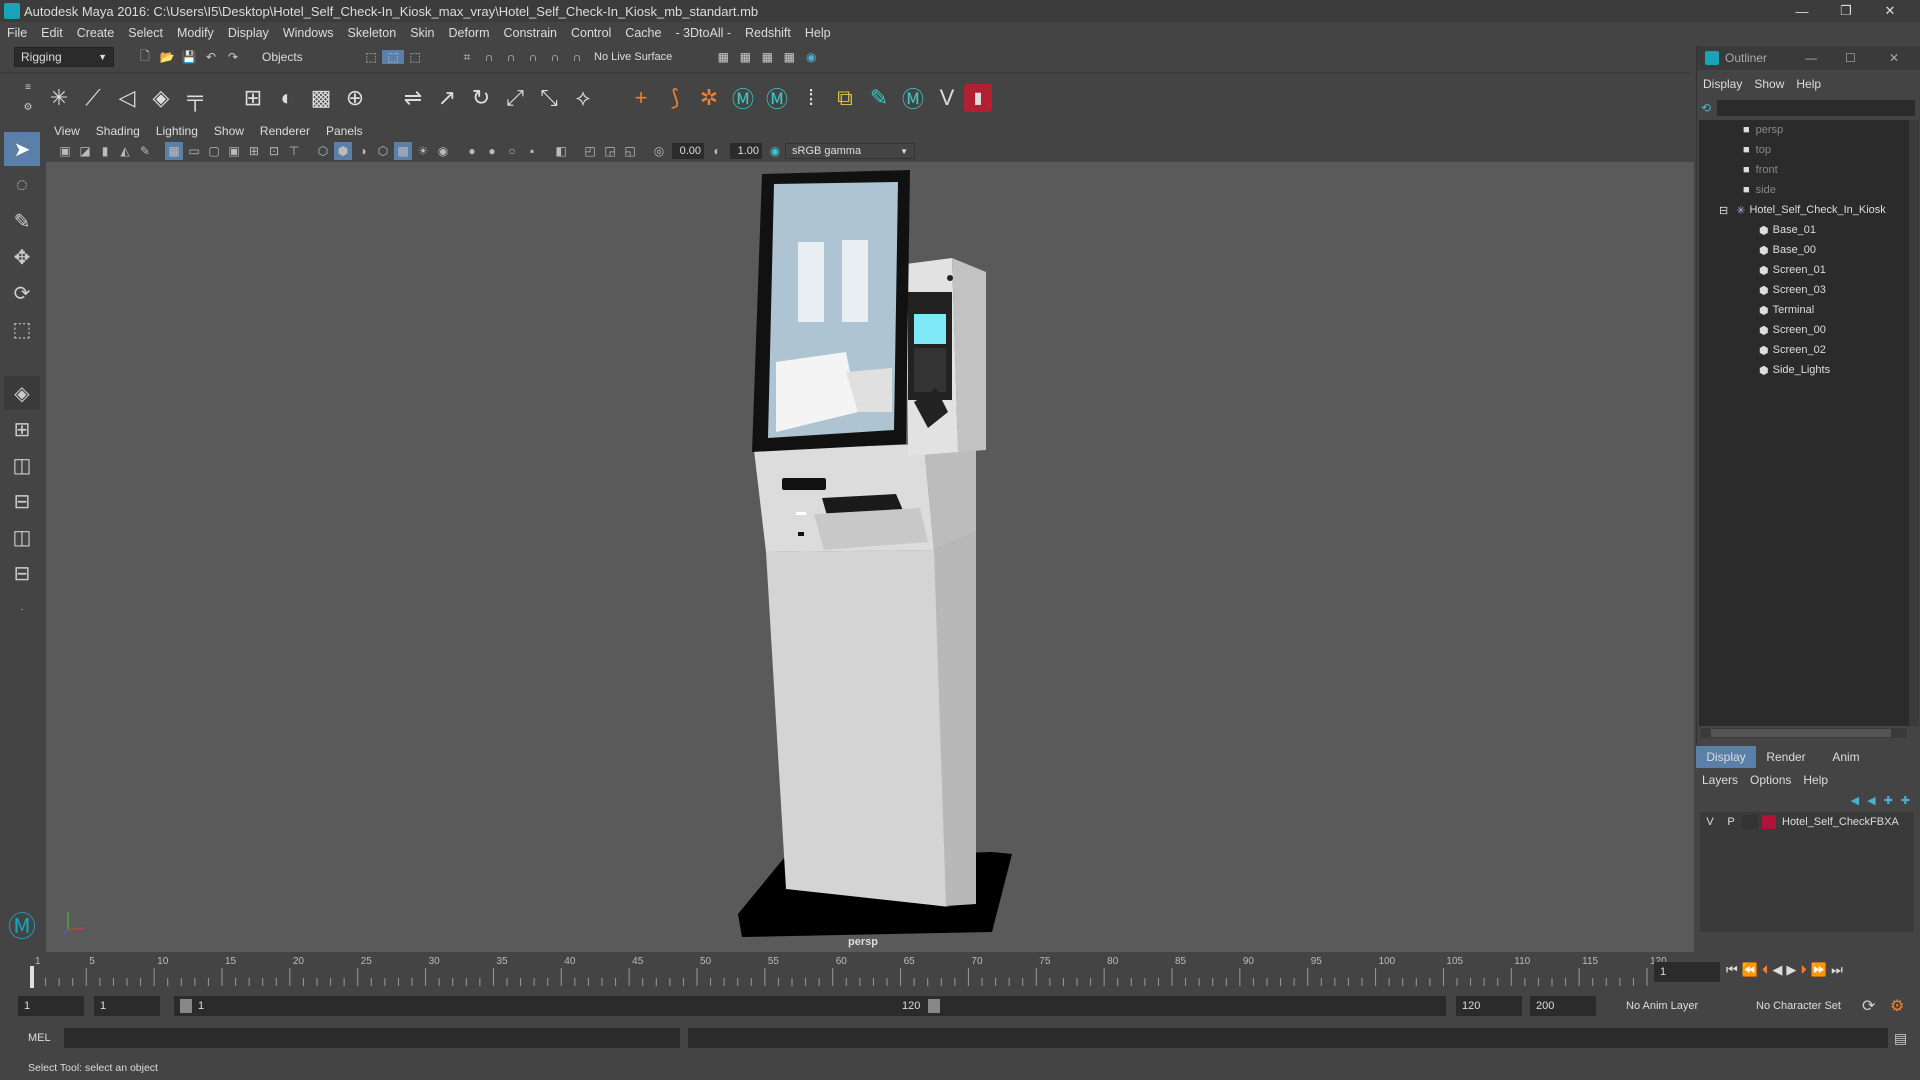 This screenshot has width=1920, height=1080. I want to click on playback-end-field: 120, so click(1489, 1006).